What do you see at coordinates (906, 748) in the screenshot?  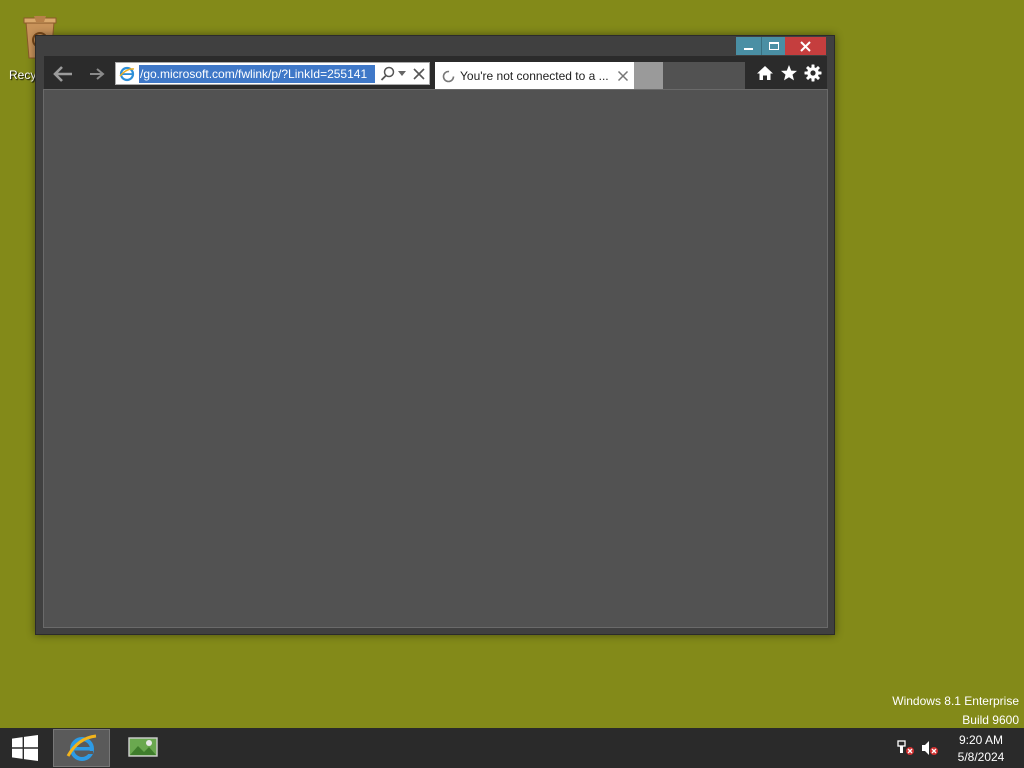 I see `network-disconnected-icon` at bounding box center [906, 748].